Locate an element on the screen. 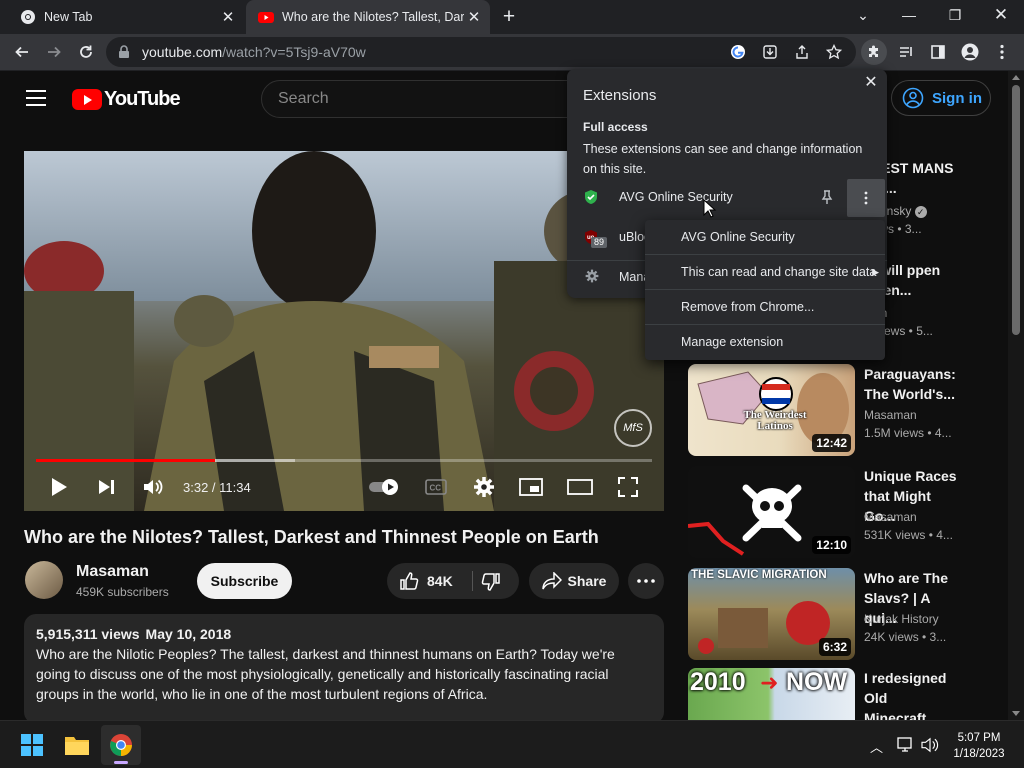 This screenshot has width=1024, height=768. url-domain: youtube.com is located at coordinates (182, 52).